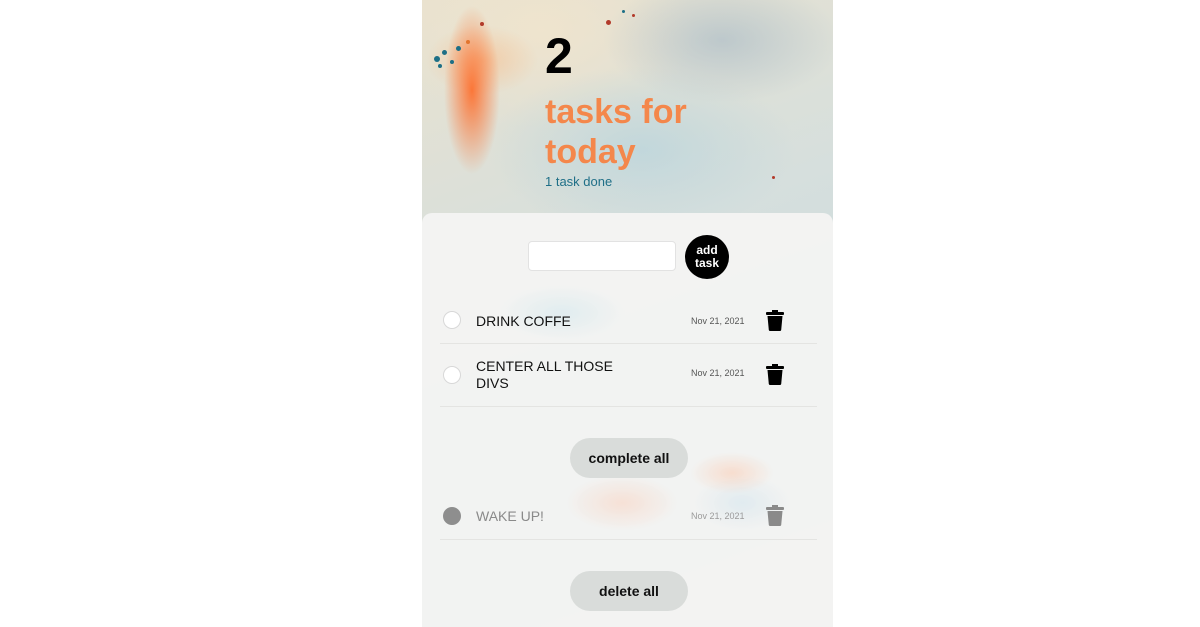 The image size is (1200, 627). Describe the element at coordinates (579, 181) in the screenshot. I see `tasks-done-count: 1 task done` at that location.